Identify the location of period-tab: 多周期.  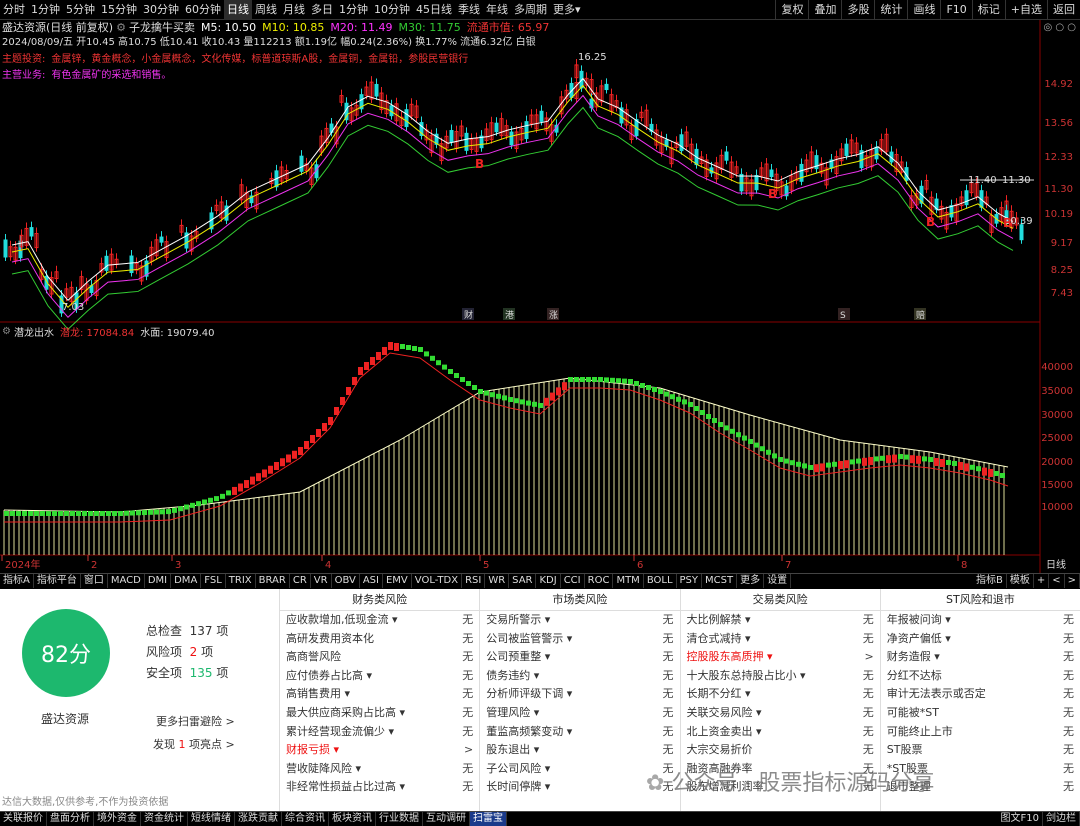
(530, 10).